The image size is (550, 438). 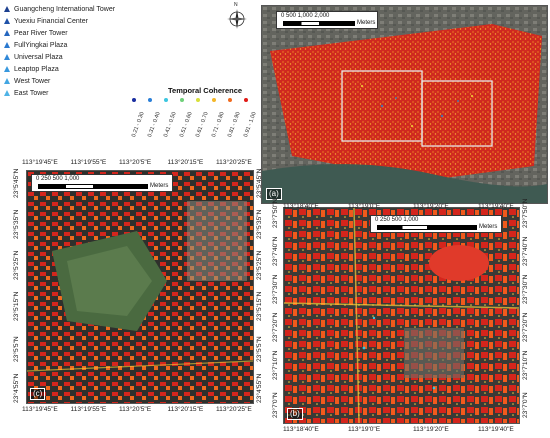 I want to click on legend-item: FullYingkai Plaza, so click(x=35, y=45).